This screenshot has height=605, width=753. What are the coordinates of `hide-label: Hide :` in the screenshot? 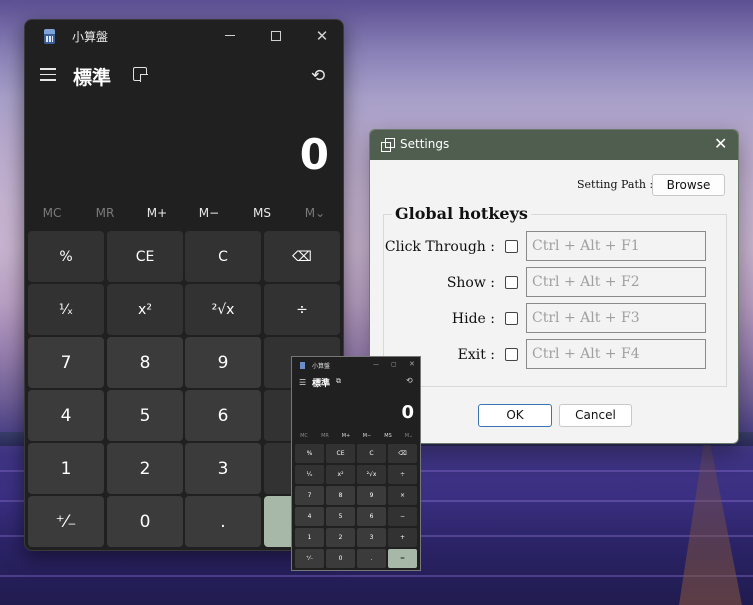 It's located at (473, 319).